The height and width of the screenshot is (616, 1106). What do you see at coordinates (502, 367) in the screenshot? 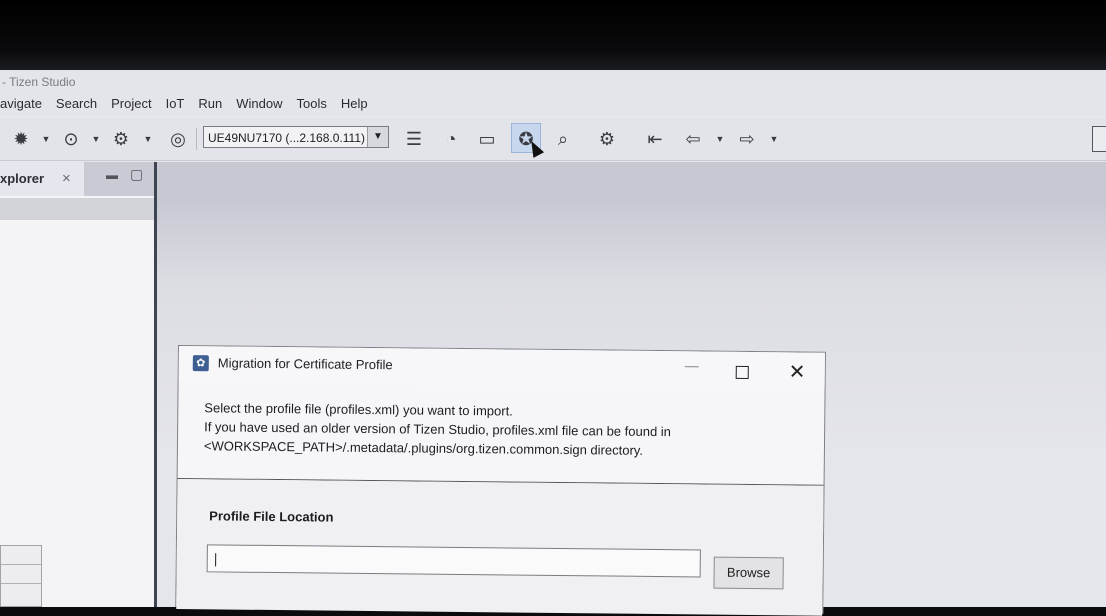
I see `dialog-title-bar: ✿ Migration for Certificate Profile — ✕` at bounding box center [502, 367].